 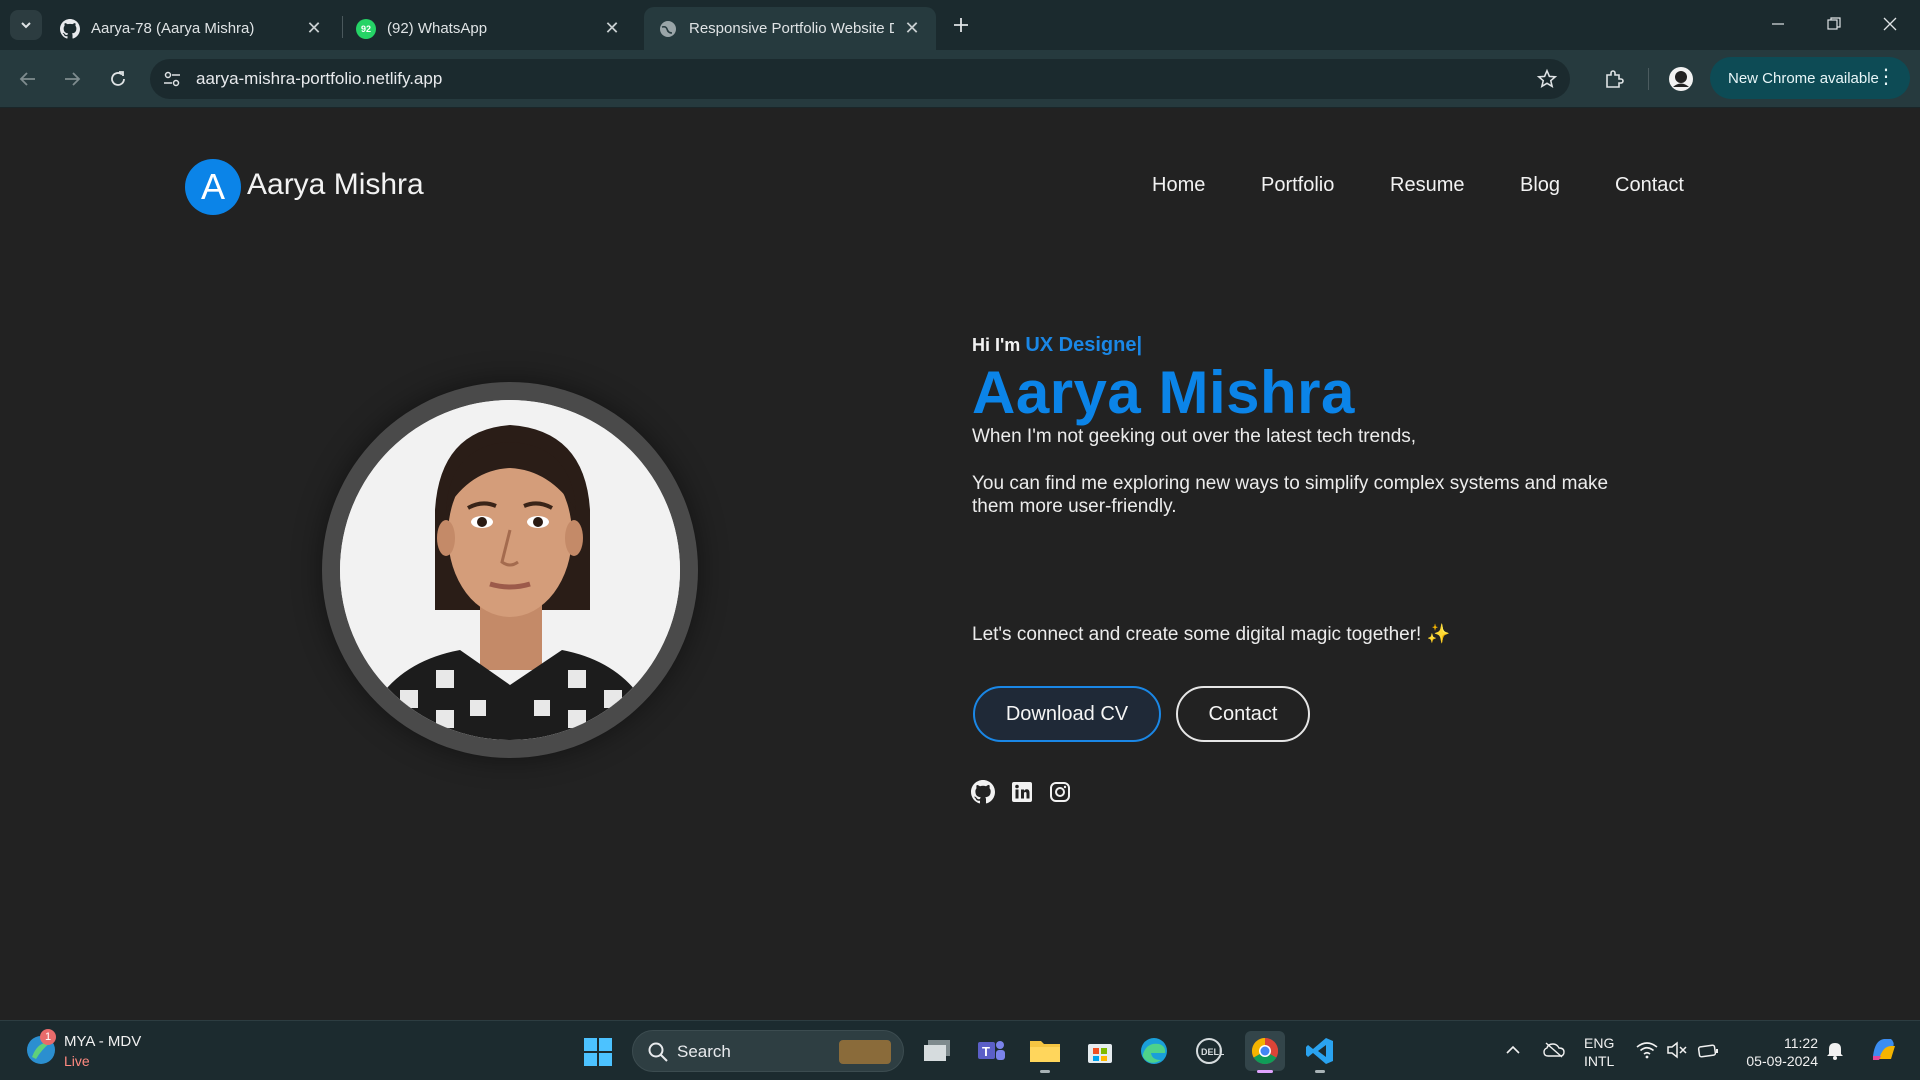 I want to click on task-view-app, so click(x=937, y=1051).